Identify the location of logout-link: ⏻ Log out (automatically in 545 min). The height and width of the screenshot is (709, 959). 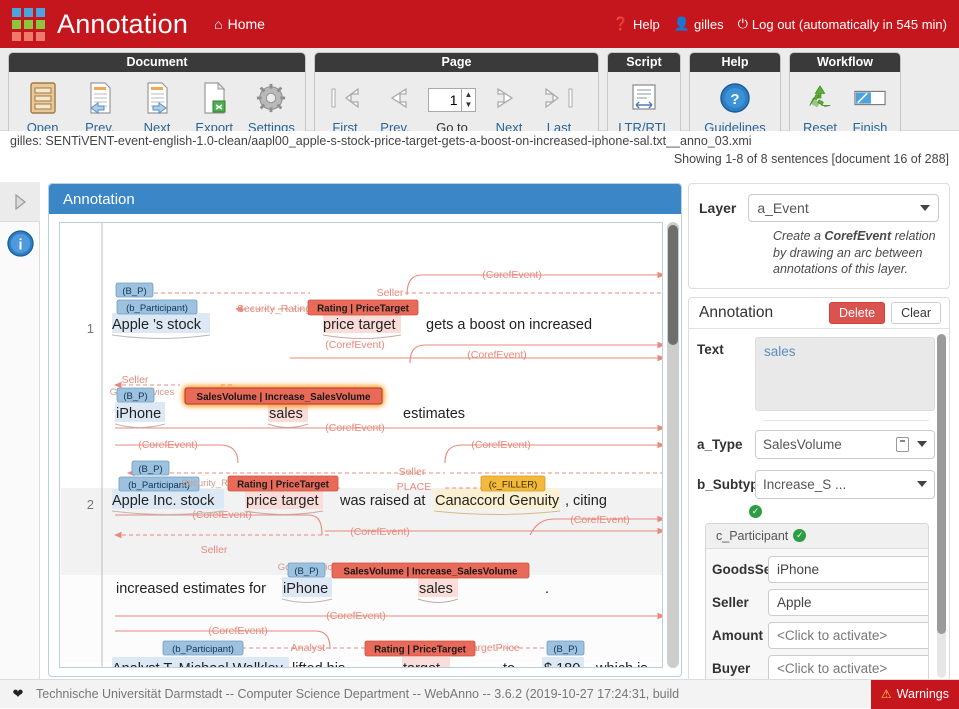
(842, 24).